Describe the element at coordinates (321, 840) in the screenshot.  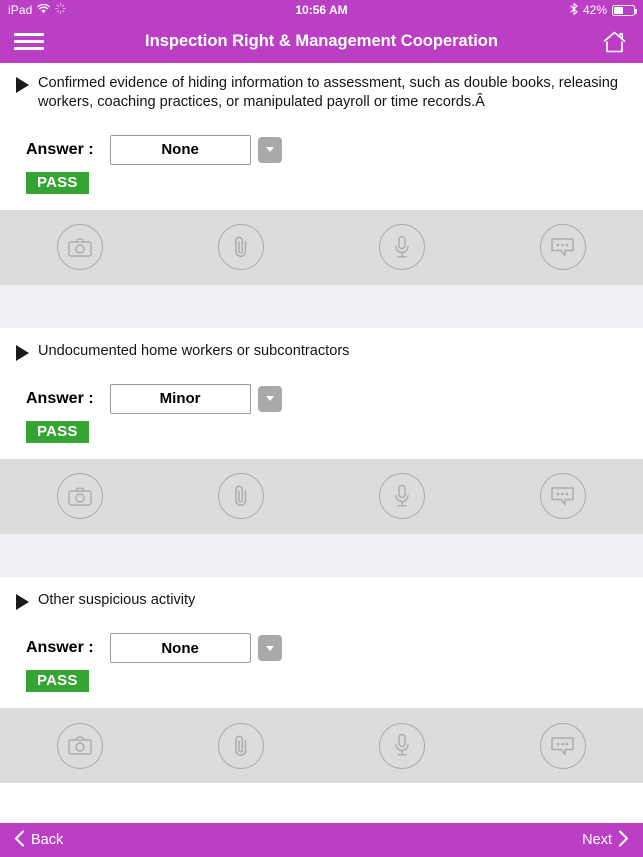
I see `bottom-navigation-bar: Back Next` at that location.